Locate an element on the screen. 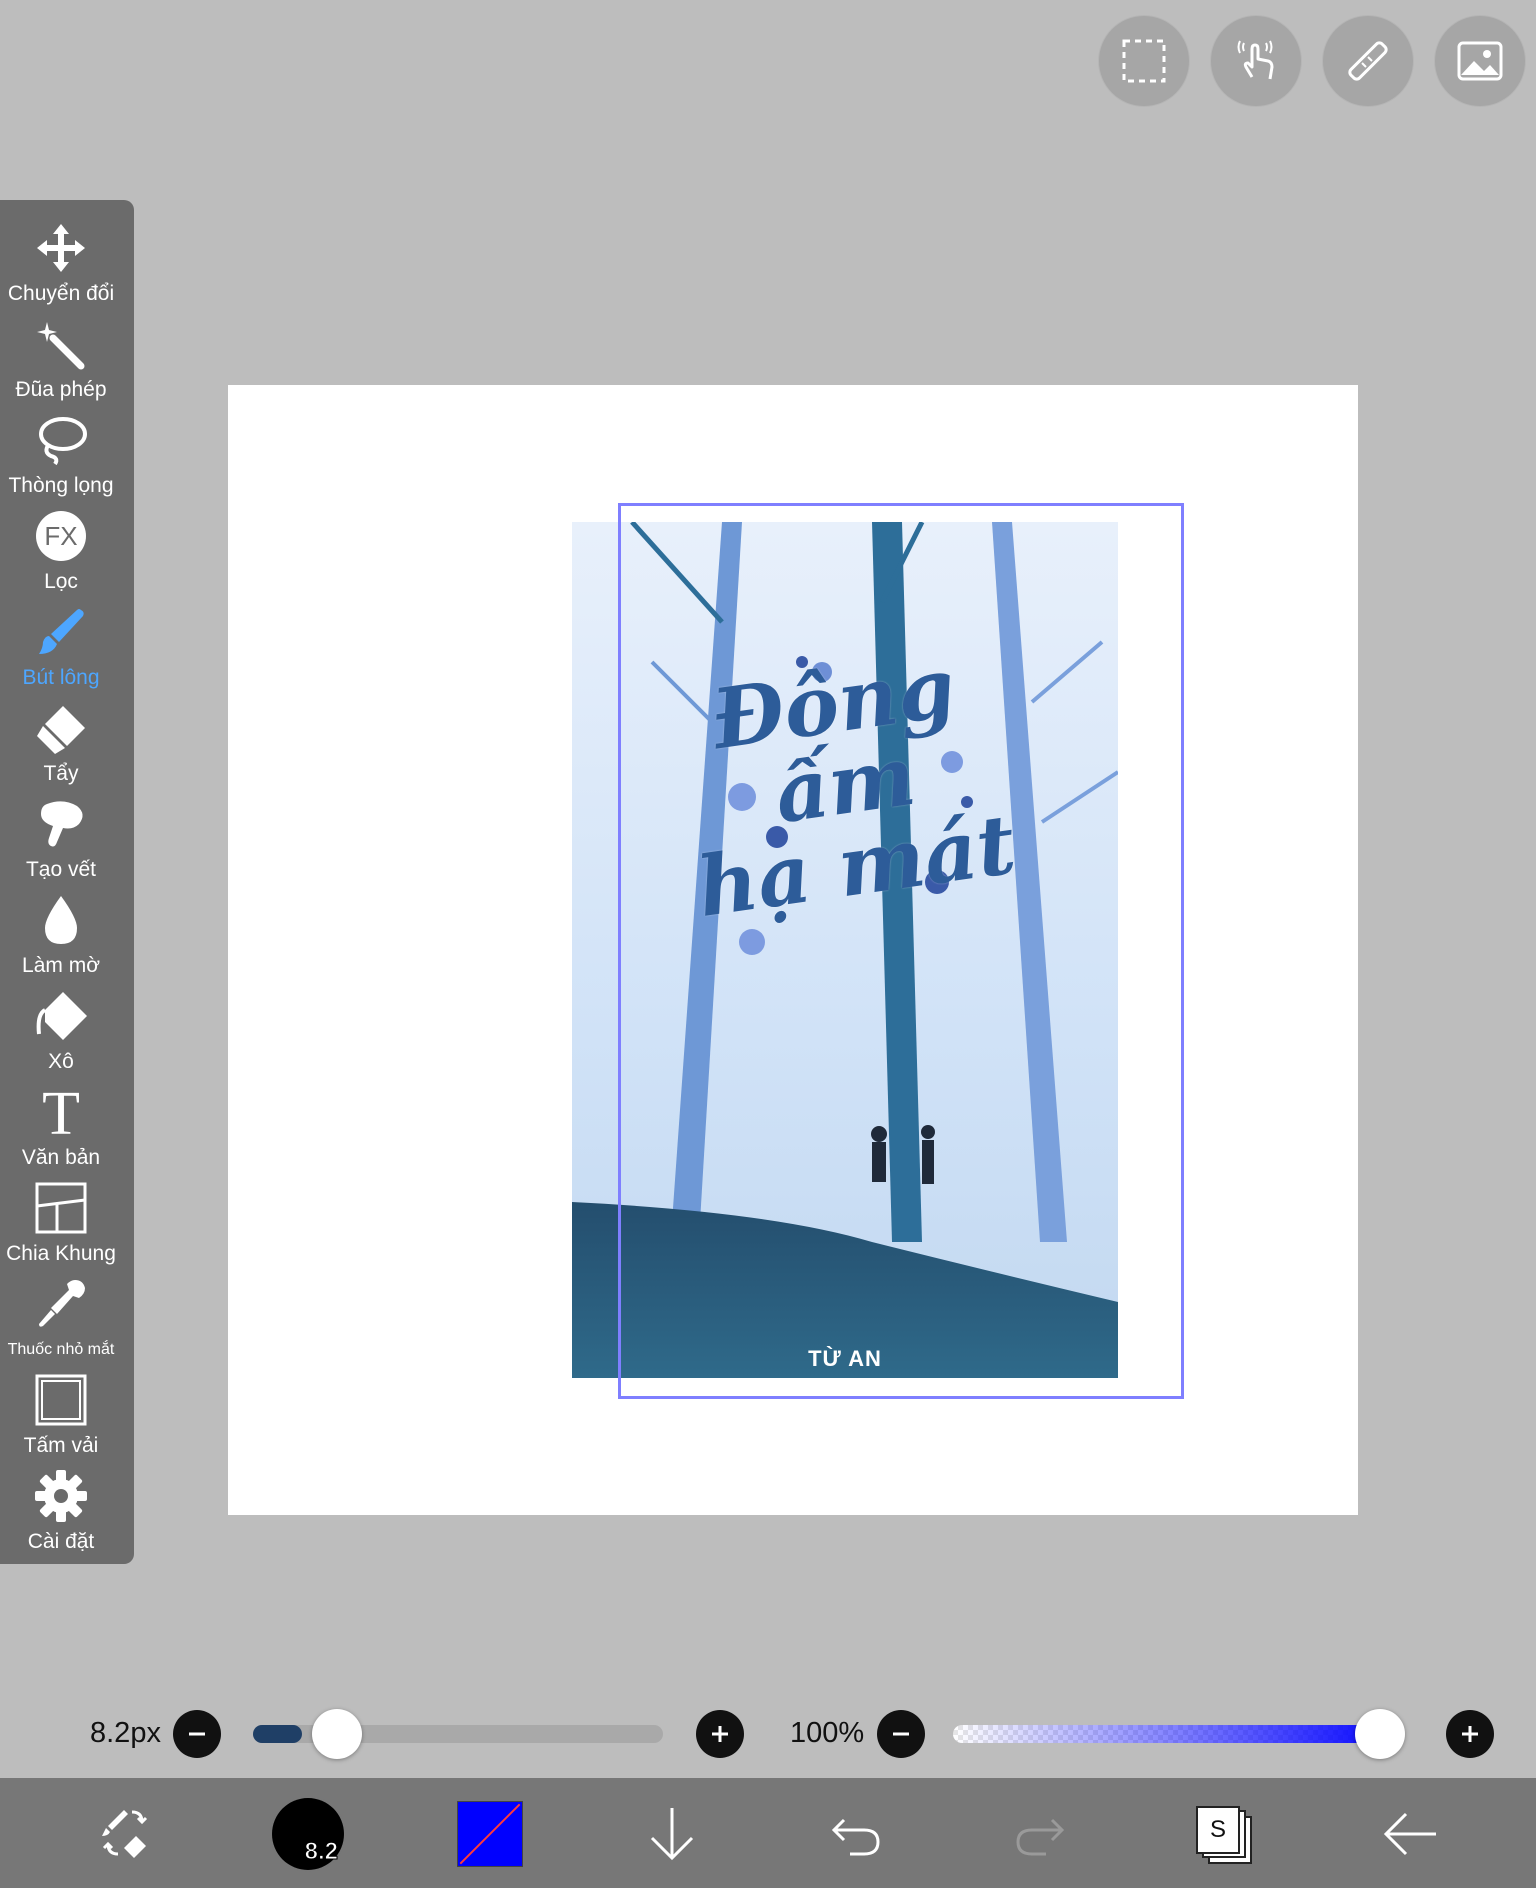 The image size is (1536, 1888). tool-filter: FX Lọc is located at coordinates (61, 554).